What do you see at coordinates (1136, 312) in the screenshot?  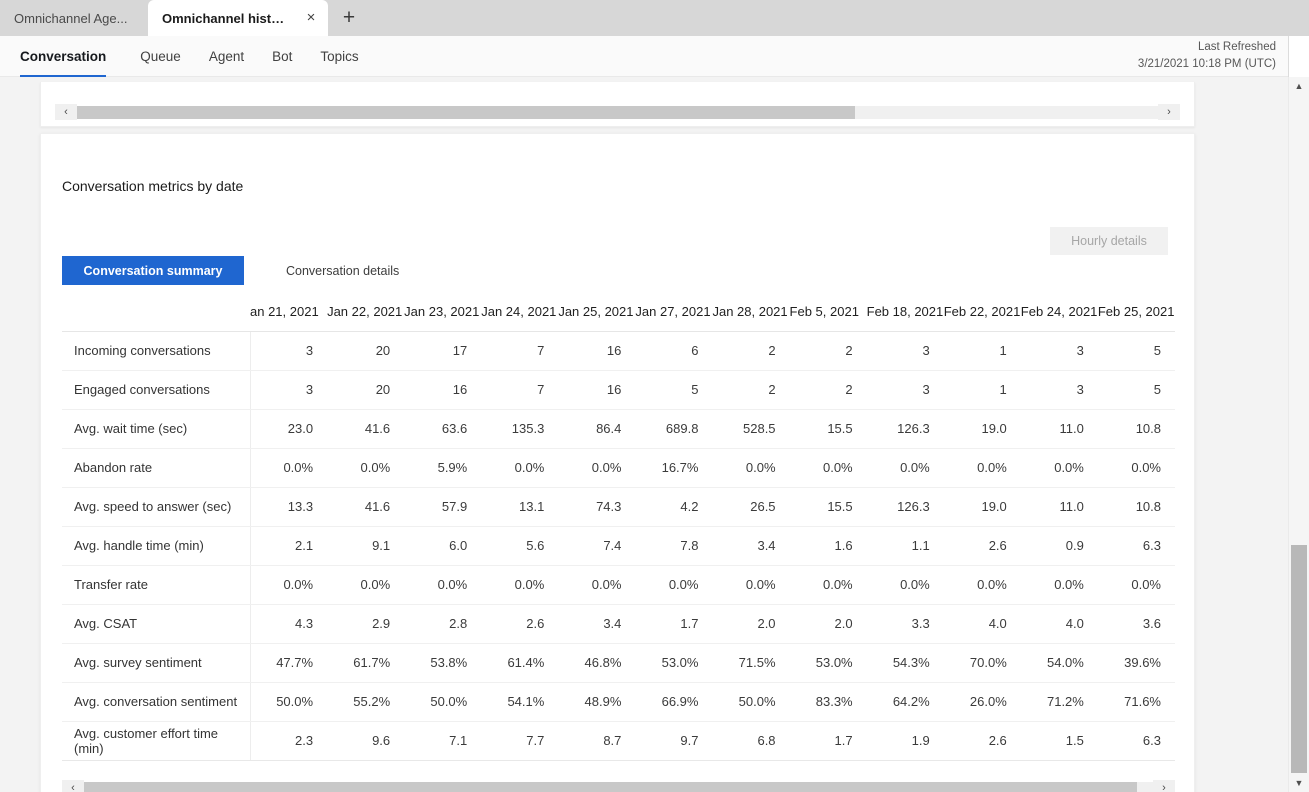 I see `column-header-date: Feb 25, 2021` at bounding box center [1136, 312].